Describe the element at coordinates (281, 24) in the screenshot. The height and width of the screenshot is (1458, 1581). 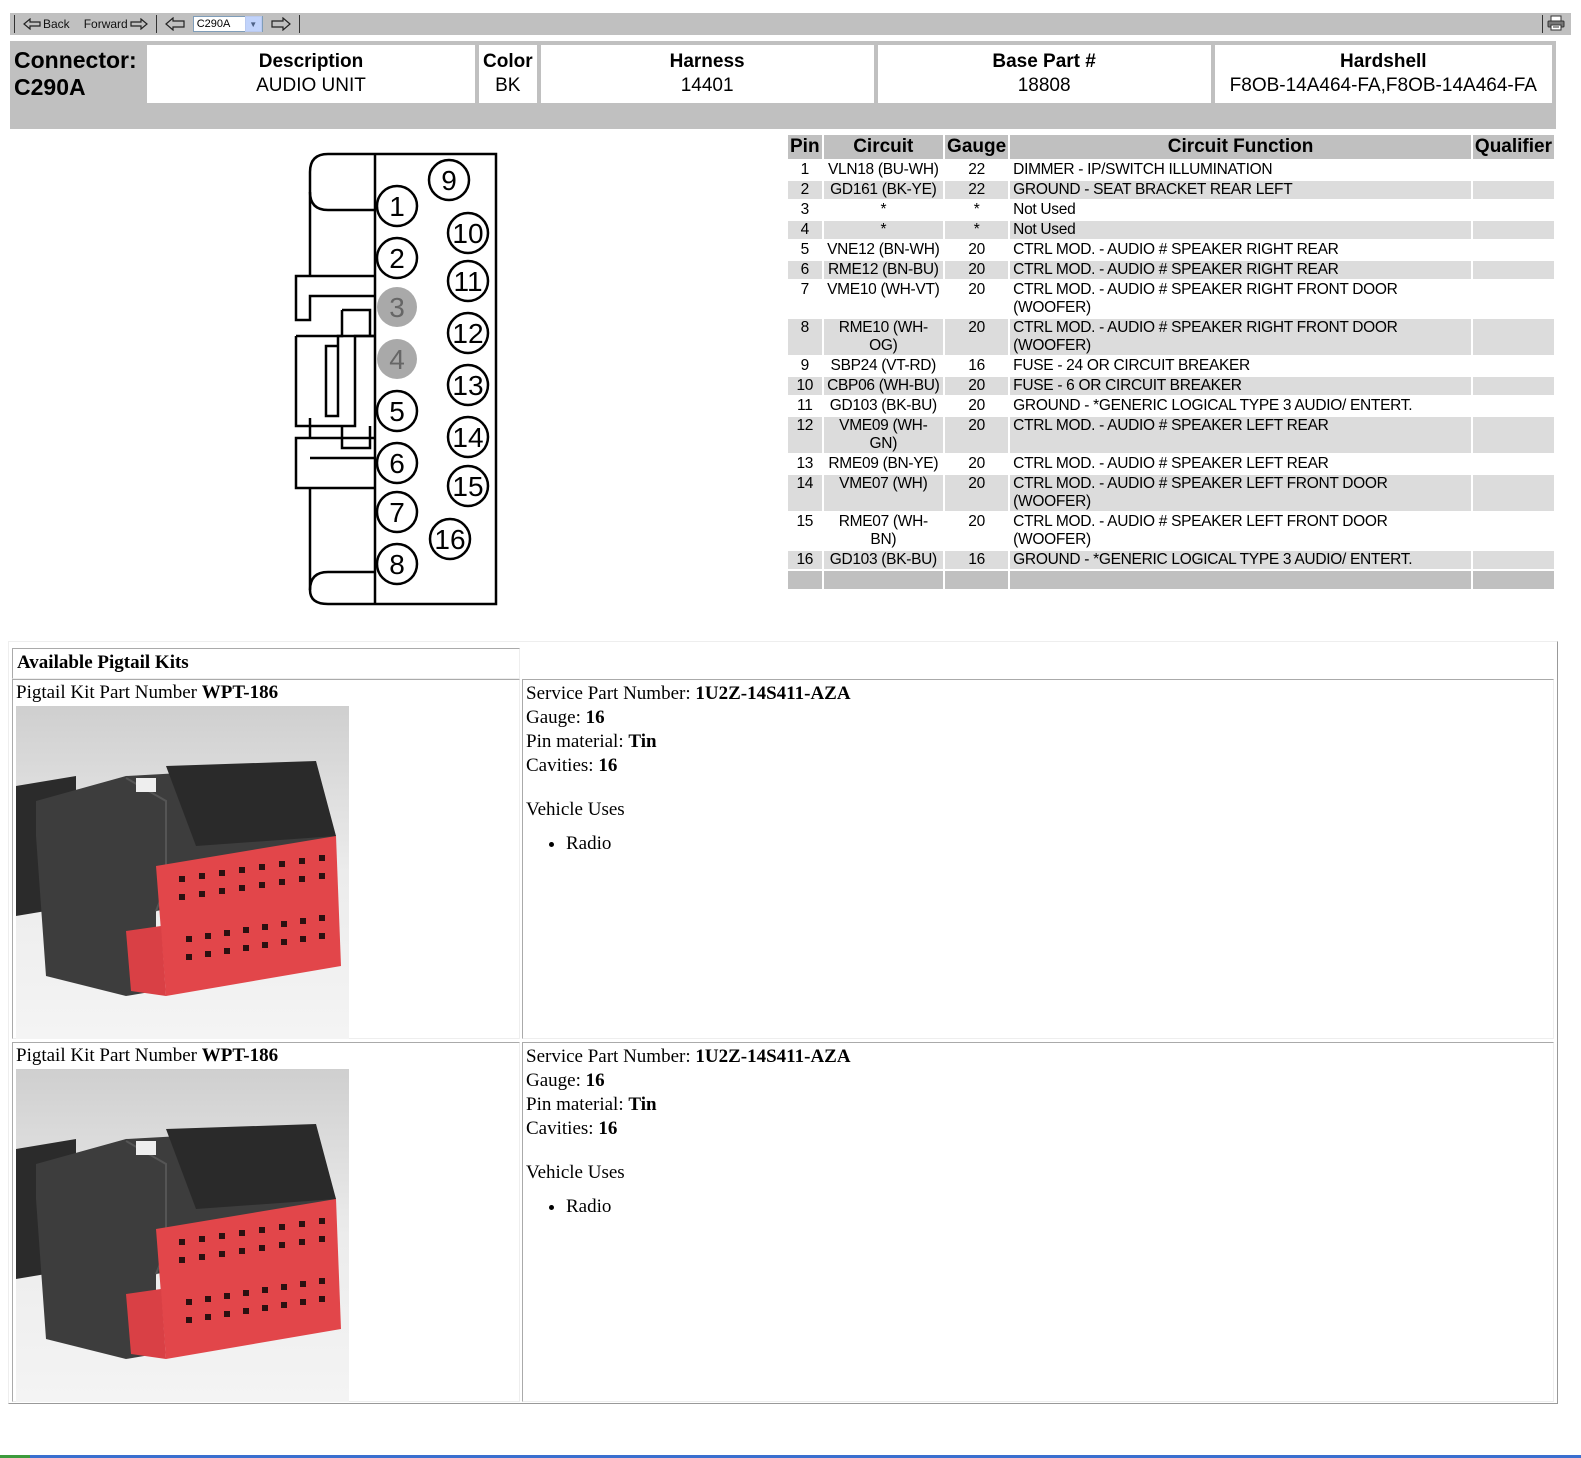
I see `next-connector-button` at that location.